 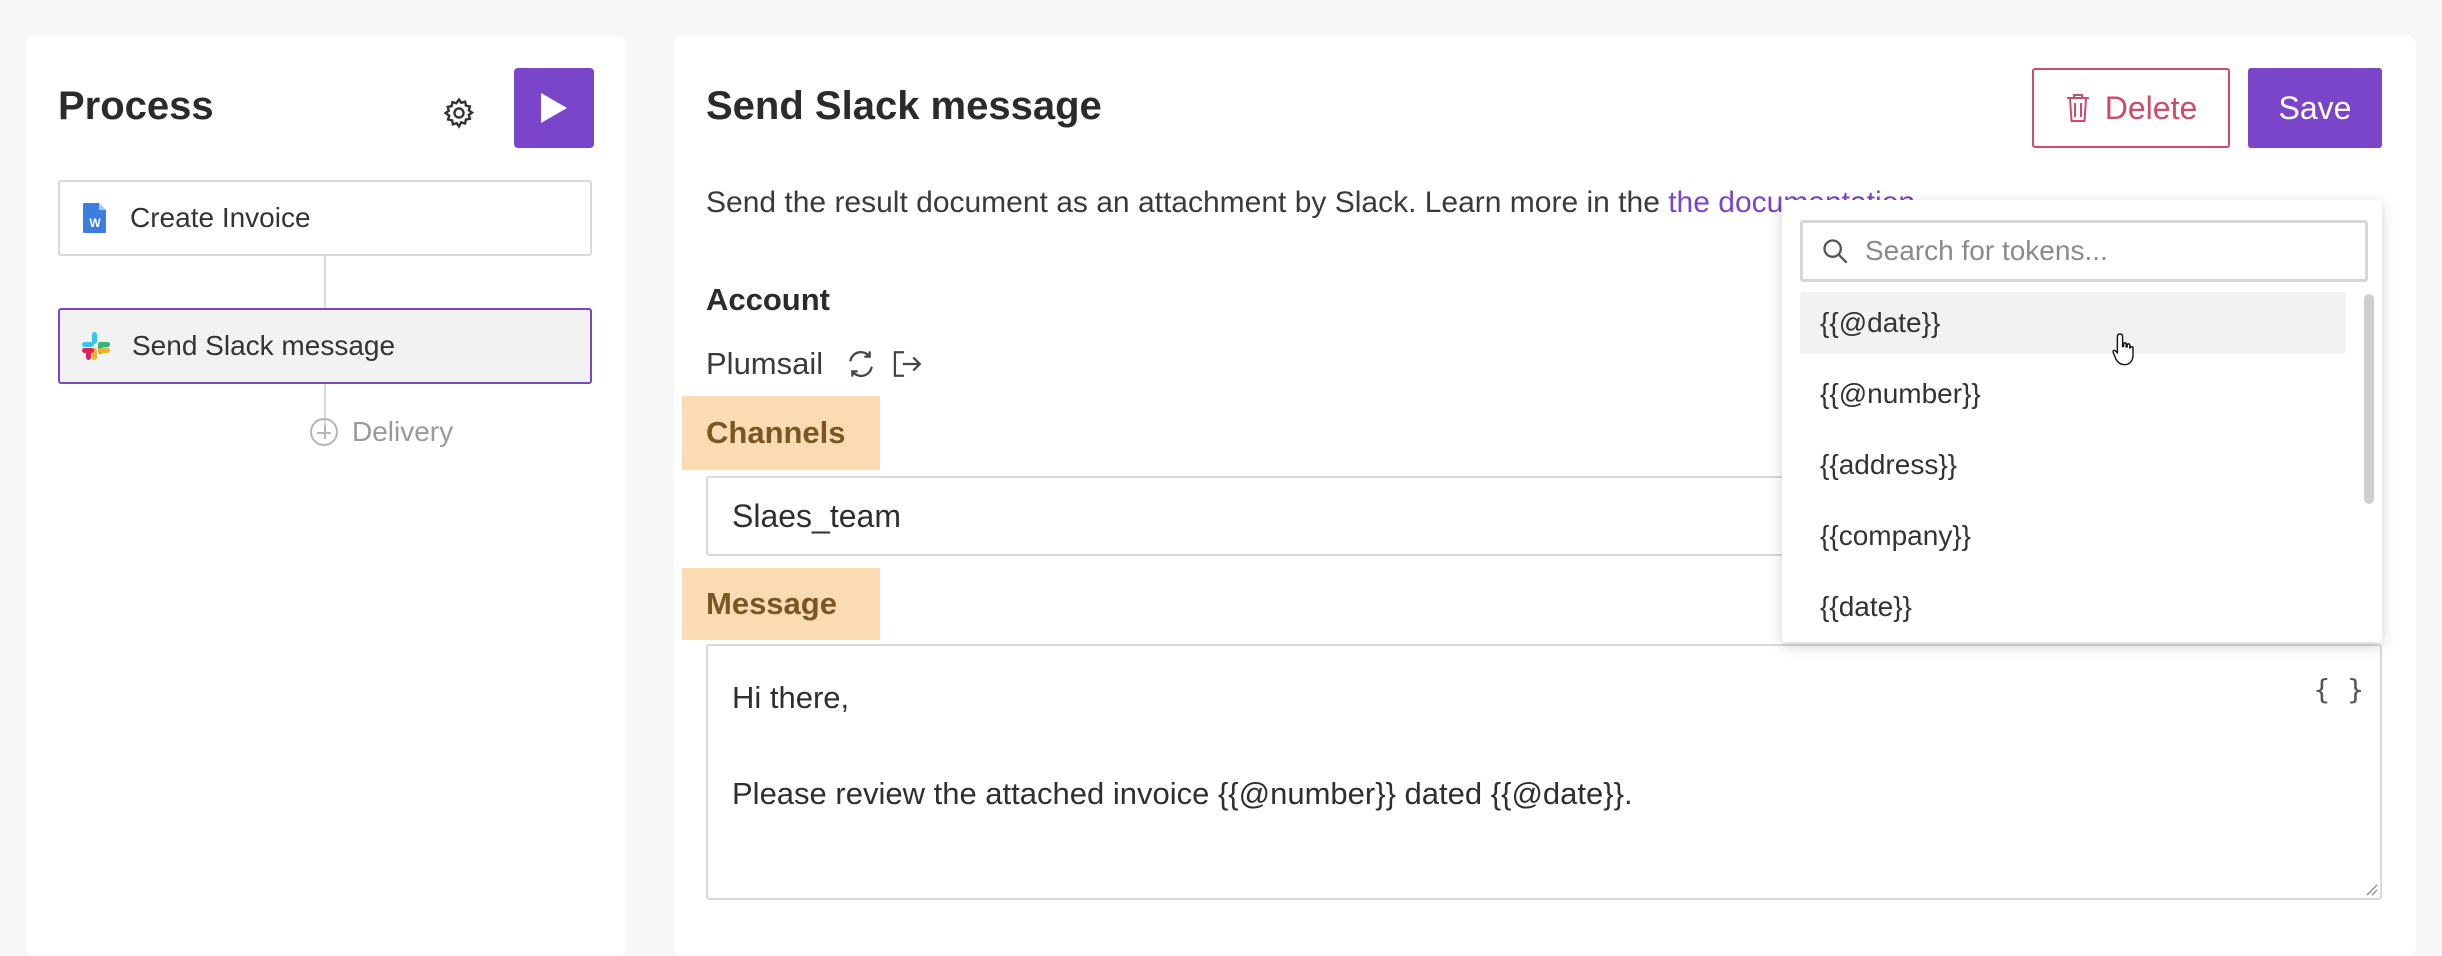 I want to click on channels-label: Channels, so click(x=781, y=433).